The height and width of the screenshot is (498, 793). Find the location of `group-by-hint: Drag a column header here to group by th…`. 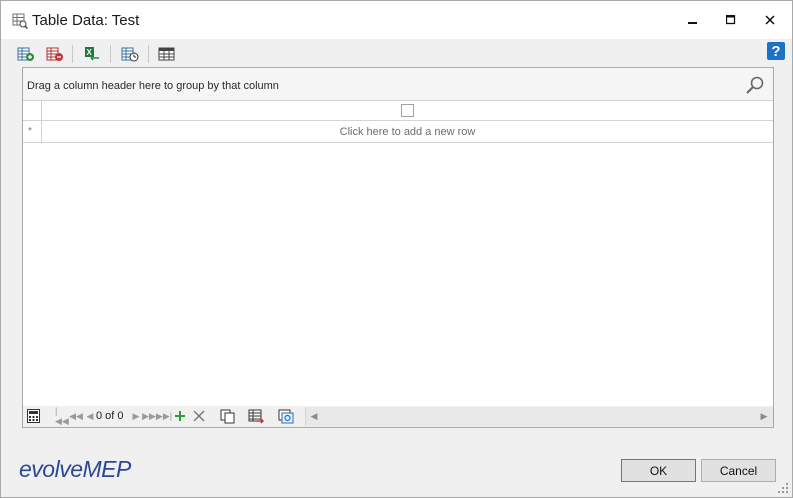

group-by-hint: Drag a column header here to group by th… is located at coordinates (153, 86).